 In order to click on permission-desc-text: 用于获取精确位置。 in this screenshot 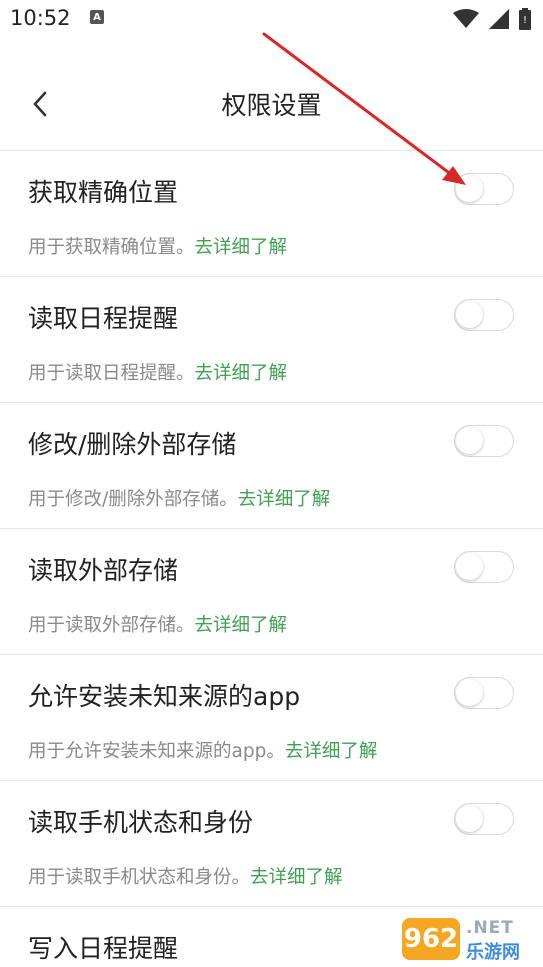, I will do `click(111, 247)`.